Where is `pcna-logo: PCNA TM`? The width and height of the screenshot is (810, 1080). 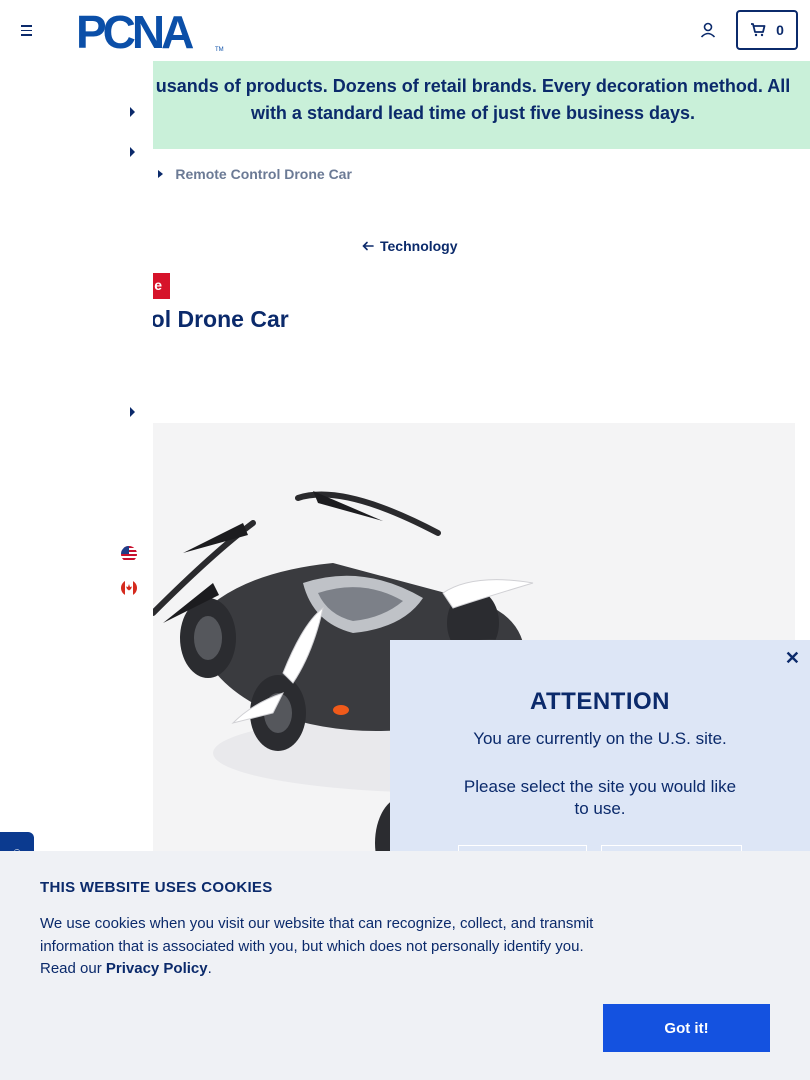 pcna-logo: PCNA TM is located at coordinates (151, 31).